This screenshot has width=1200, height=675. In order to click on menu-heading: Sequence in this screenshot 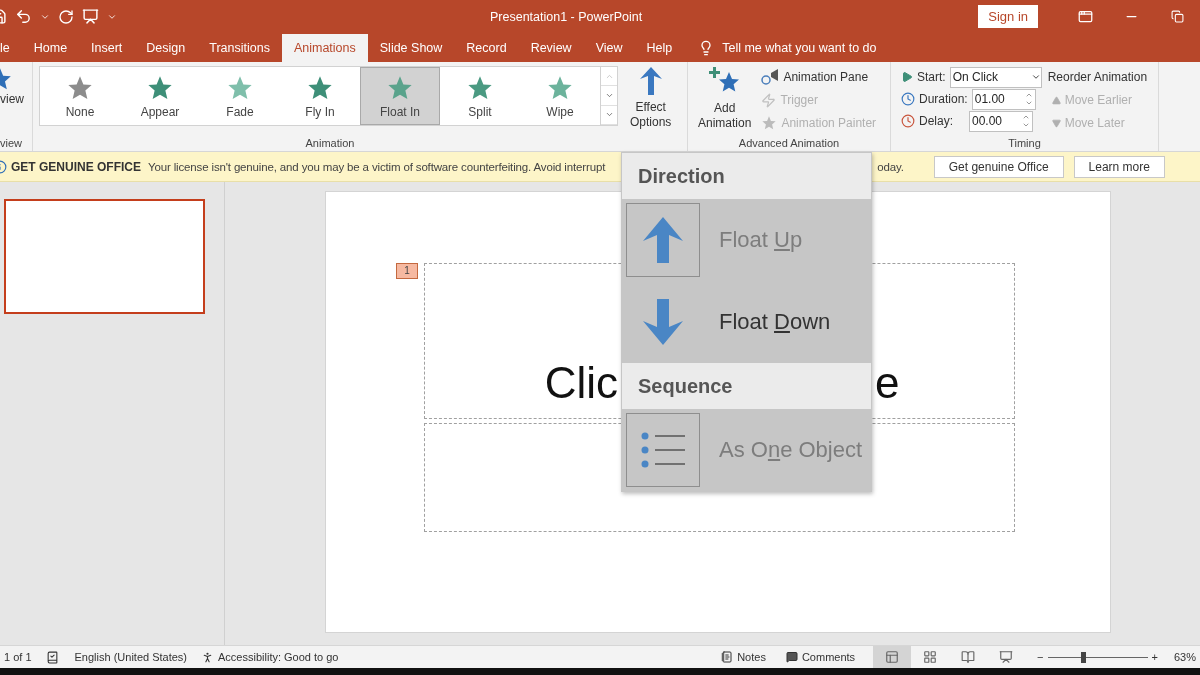, I will do `click(685, 386)`.